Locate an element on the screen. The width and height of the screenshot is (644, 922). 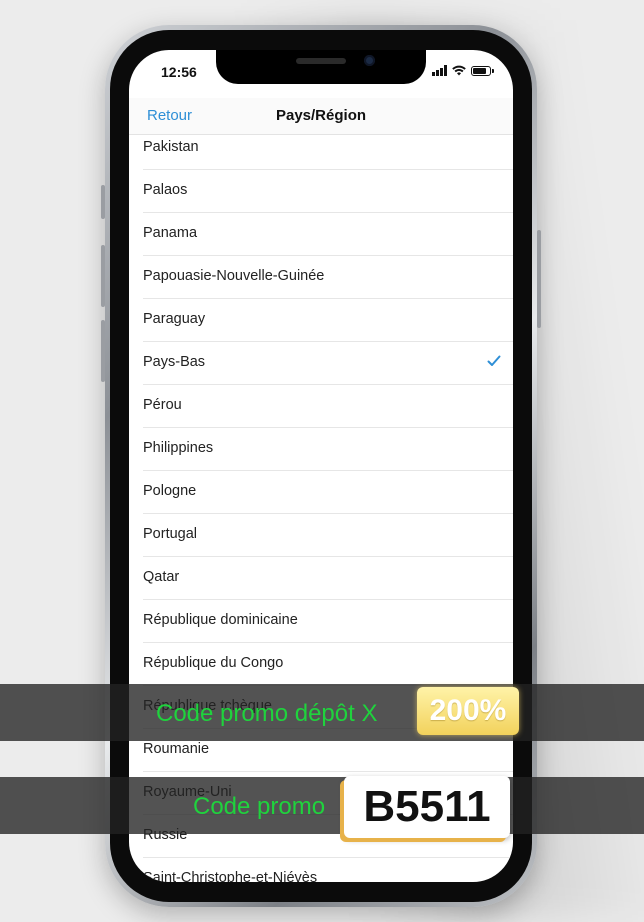
country-row: Portugal is located at coordinates (328, 535).